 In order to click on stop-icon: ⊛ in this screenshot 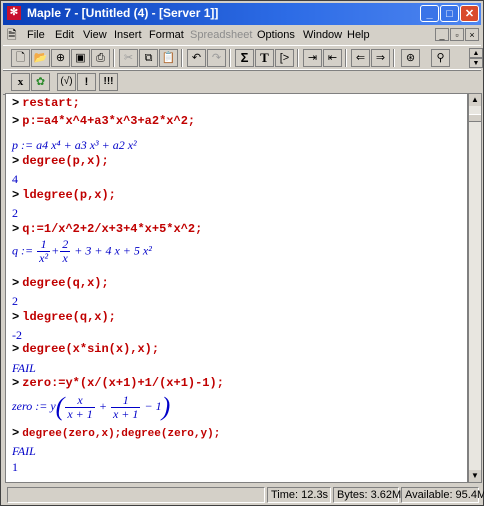, I will do `click(410, 58)`.